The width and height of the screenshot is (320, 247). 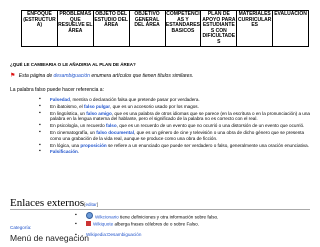 I want to click on sense-link: falso amigo, so click(x=99, y=113).